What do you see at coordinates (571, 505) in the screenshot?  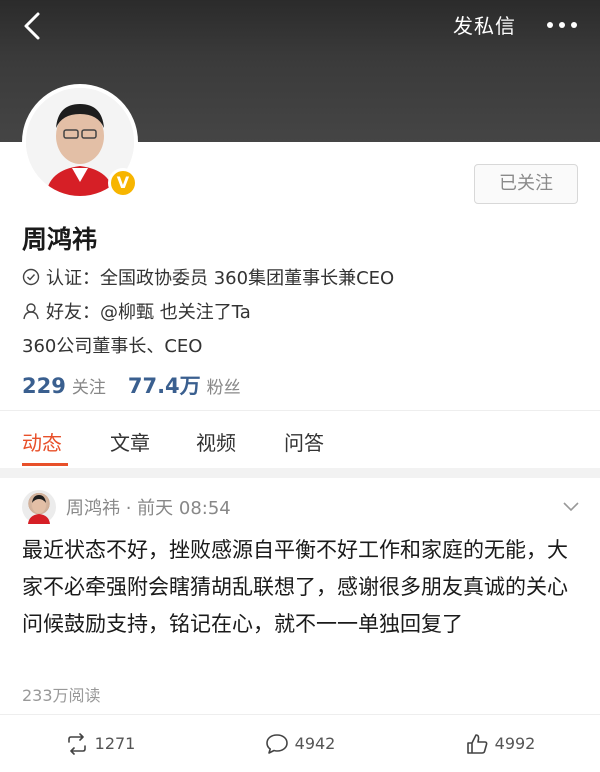 I see `post-menu-icon` at bounding box center [571, 505].